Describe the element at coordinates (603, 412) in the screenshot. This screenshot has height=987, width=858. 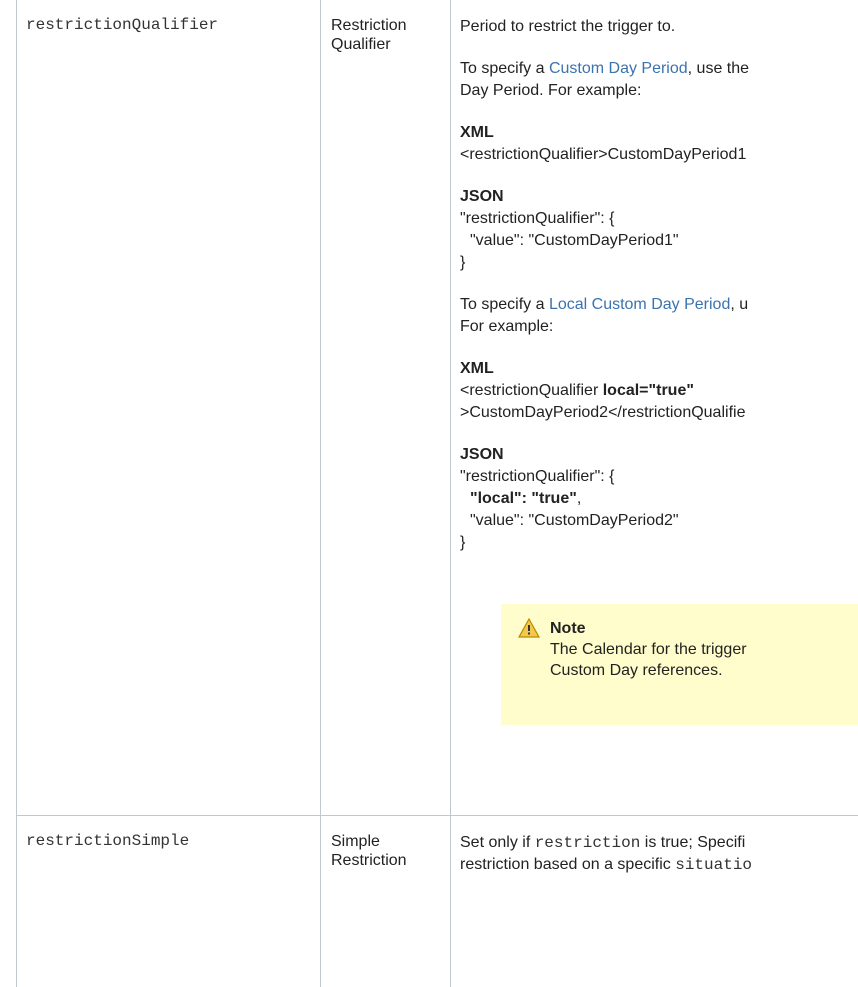
I see `xml-line: >CustomDayPeriod2</restrictionQualifie` at that location.